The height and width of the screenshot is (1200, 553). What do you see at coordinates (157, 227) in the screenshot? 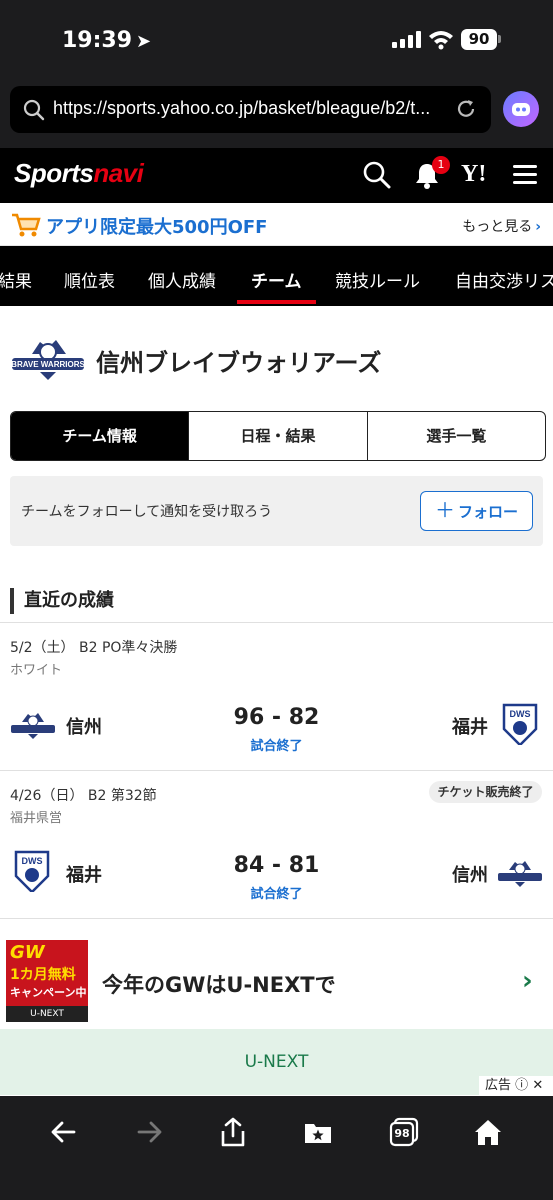
I see `promo-text: アプリ限定最大500円OFF` at bounding box center [157, 227].